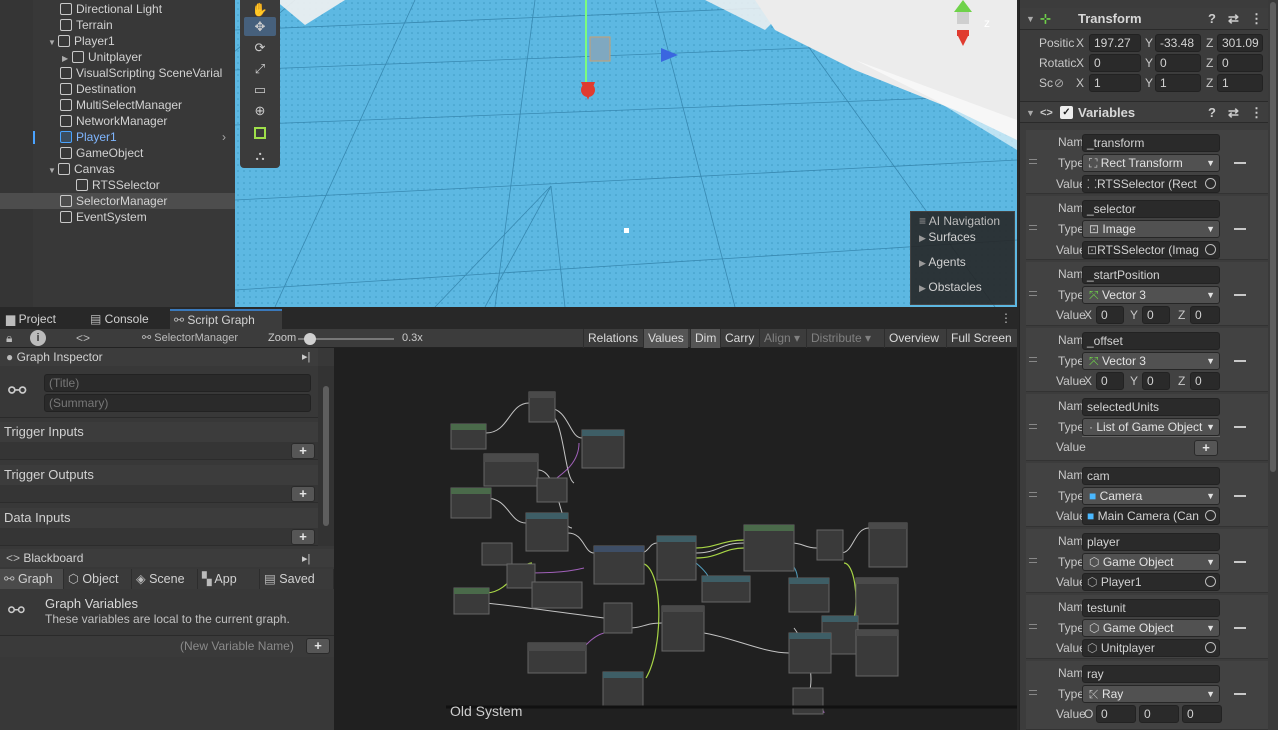 The width and height of the screenshot is (1278, 730). Describe the element at coordinates (159, 475) in the screenshot. I see `trigger-outputs-header: Trigger Outputs` at that location.